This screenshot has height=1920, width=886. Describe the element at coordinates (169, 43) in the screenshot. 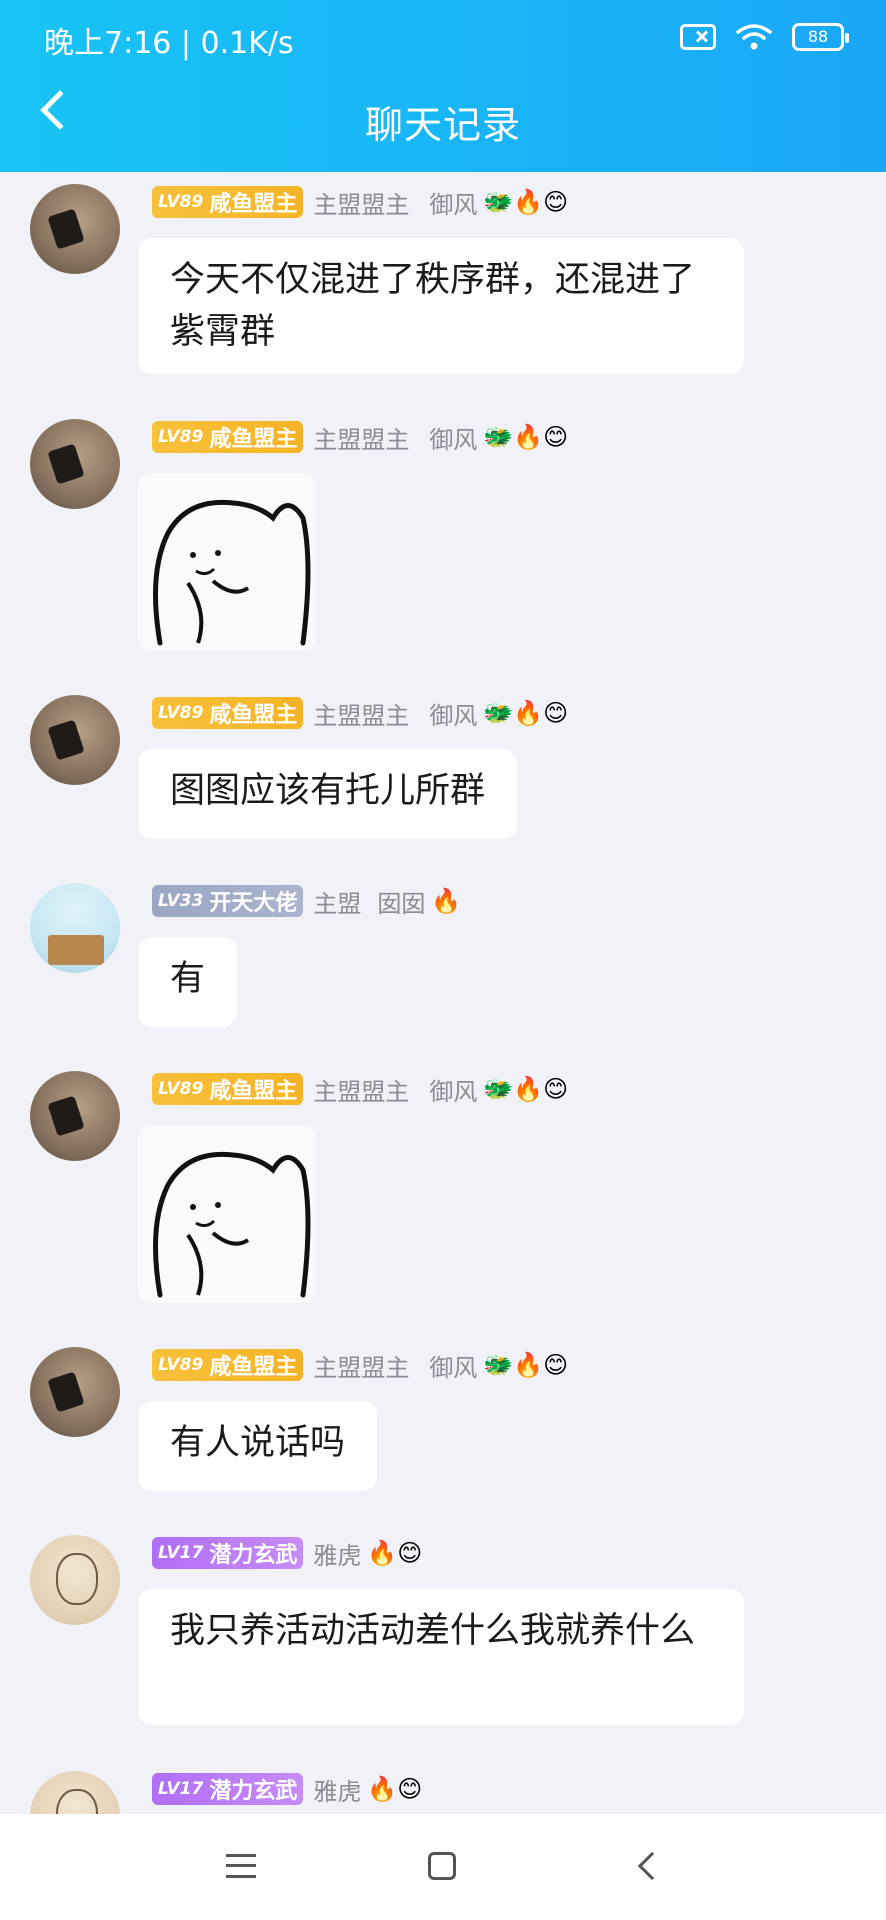

I see `status-time: 晚上7:16 | 0.1K/s` at that location.